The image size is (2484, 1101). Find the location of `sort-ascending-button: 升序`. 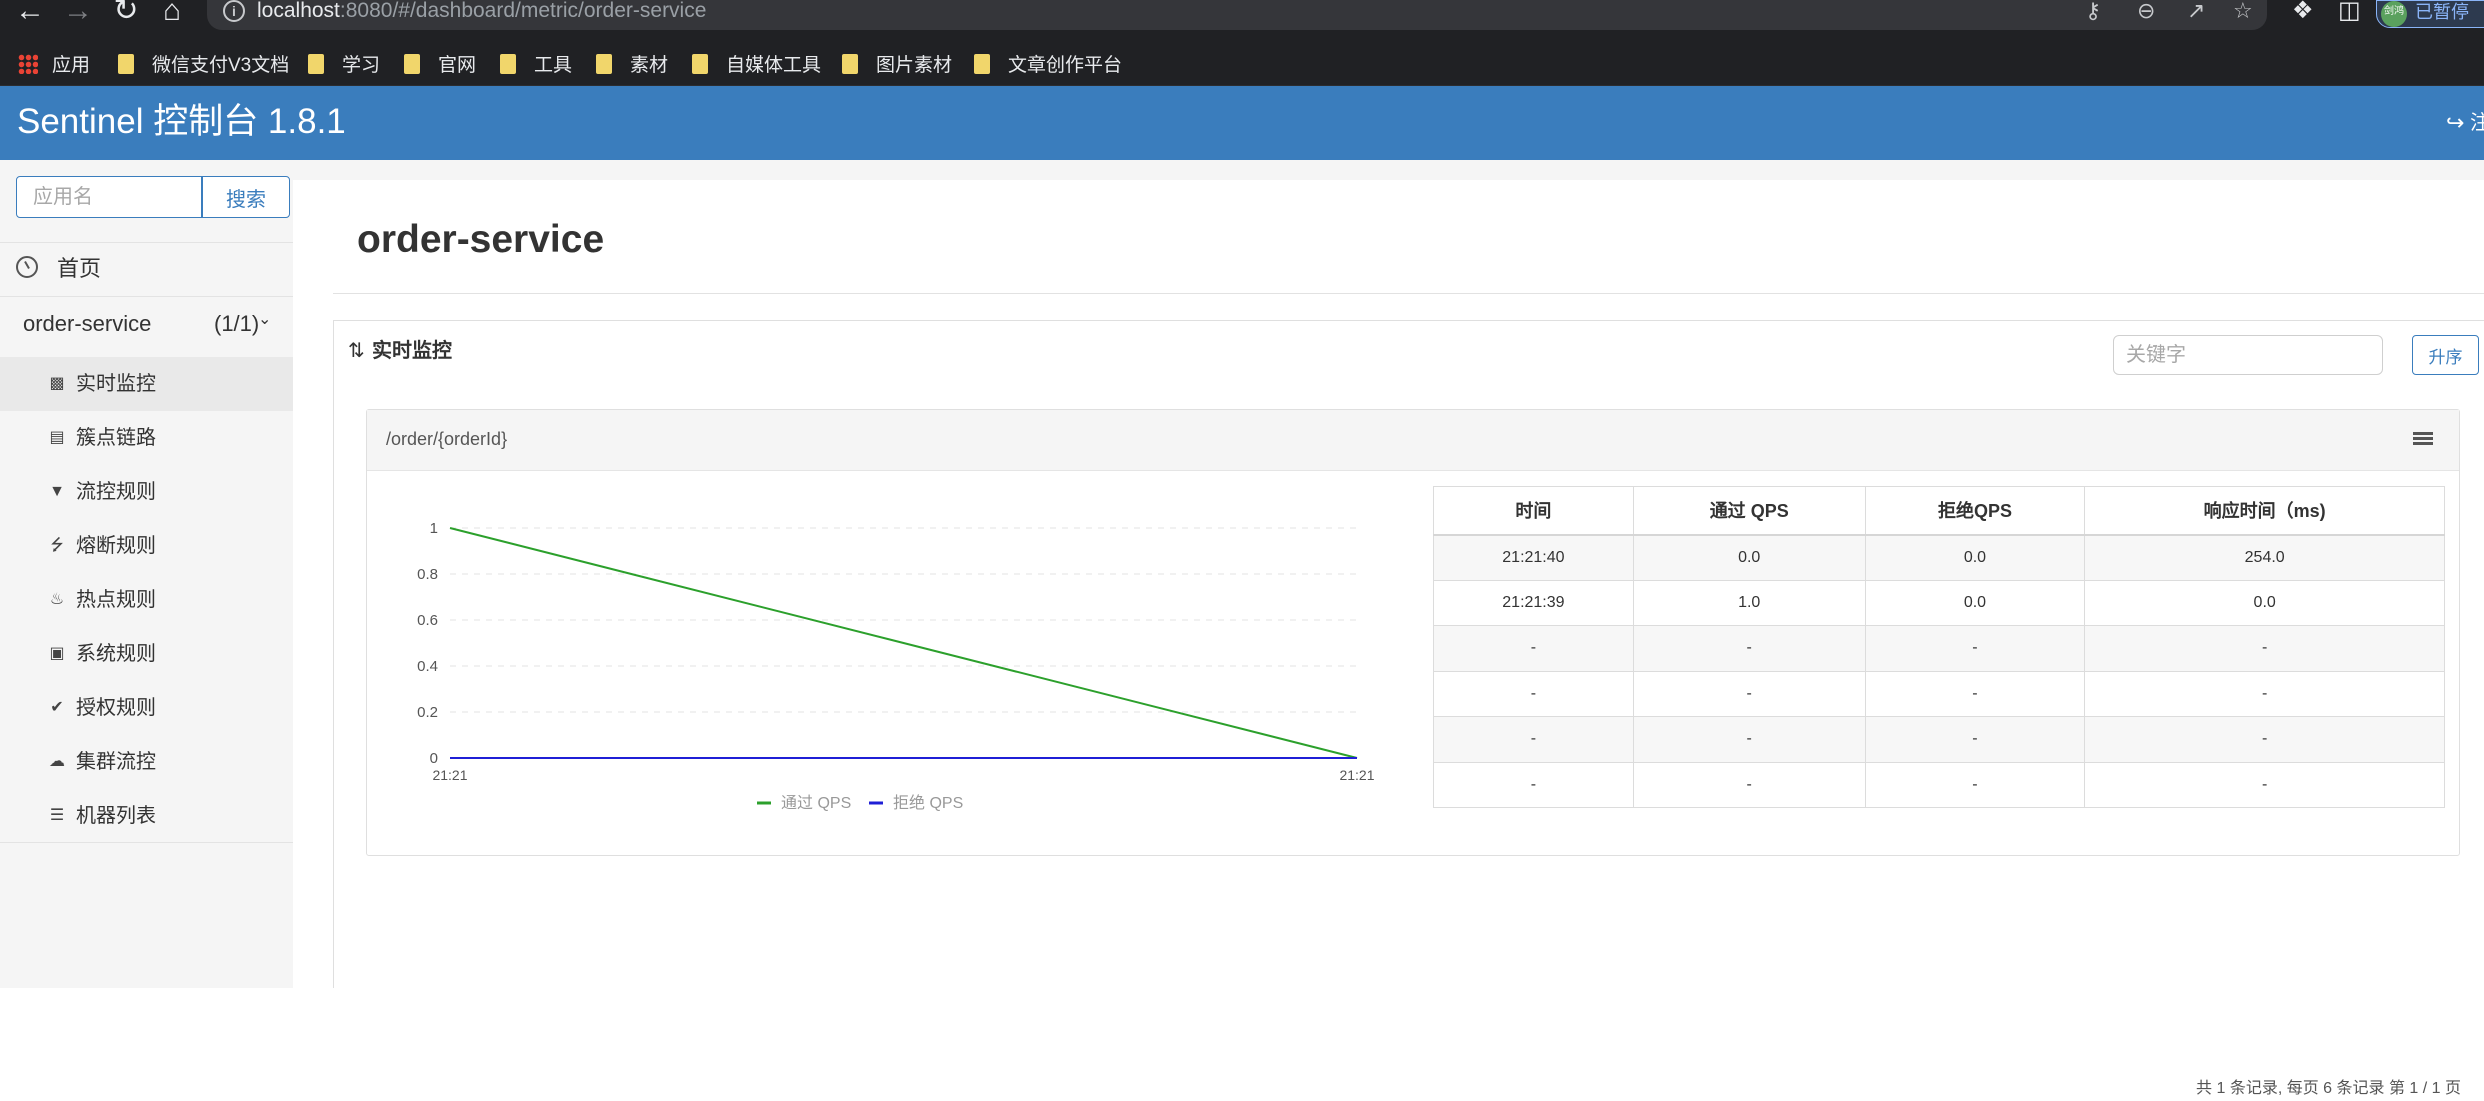

sort-ascending-button: 升序 is located at coordinates (2445, 355).